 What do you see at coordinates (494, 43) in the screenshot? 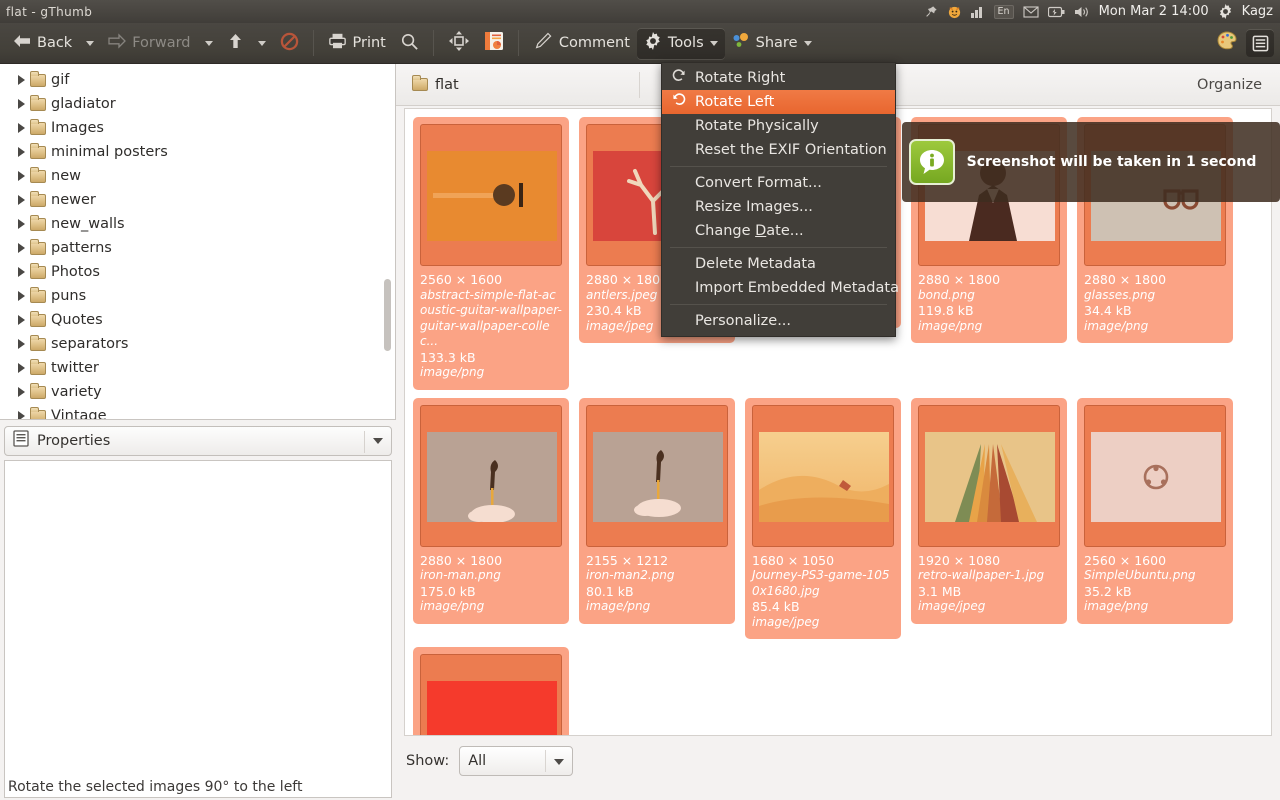
I see `slideshow-button` at bounding box center [494, 43].